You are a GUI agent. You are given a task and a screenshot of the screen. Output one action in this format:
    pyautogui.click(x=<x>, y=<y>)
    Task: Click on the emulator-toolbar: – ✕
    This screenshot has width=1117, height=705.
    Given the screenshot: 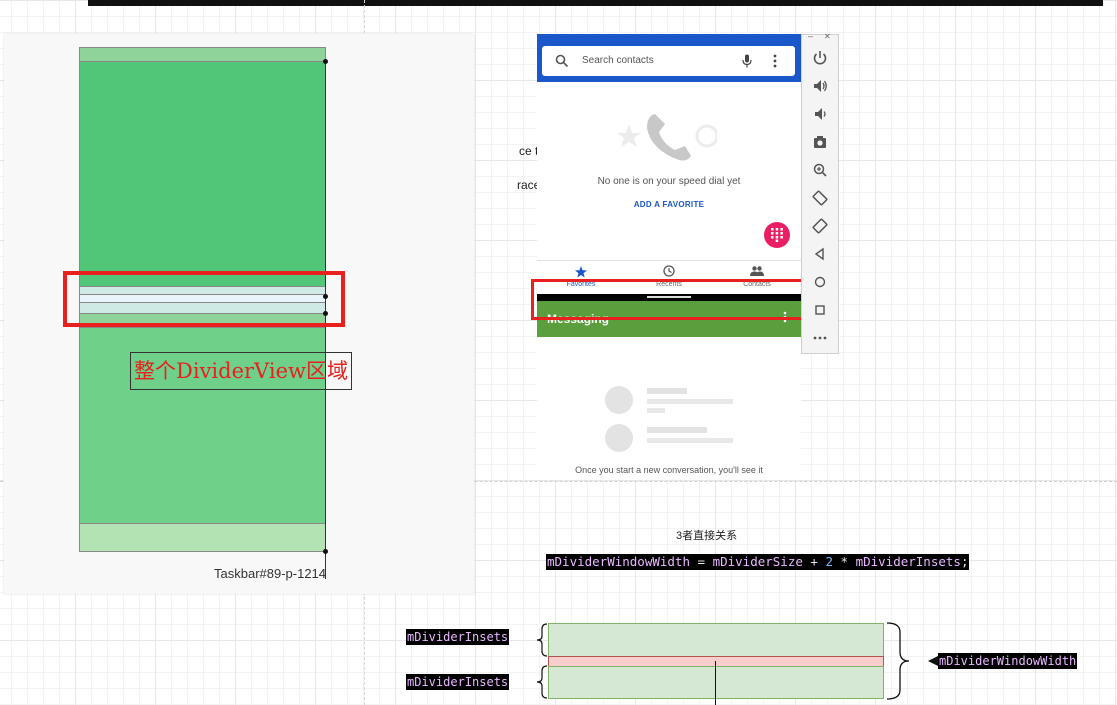 What is the action you would take?
    pyautogui.click(x=820, y=192)
    